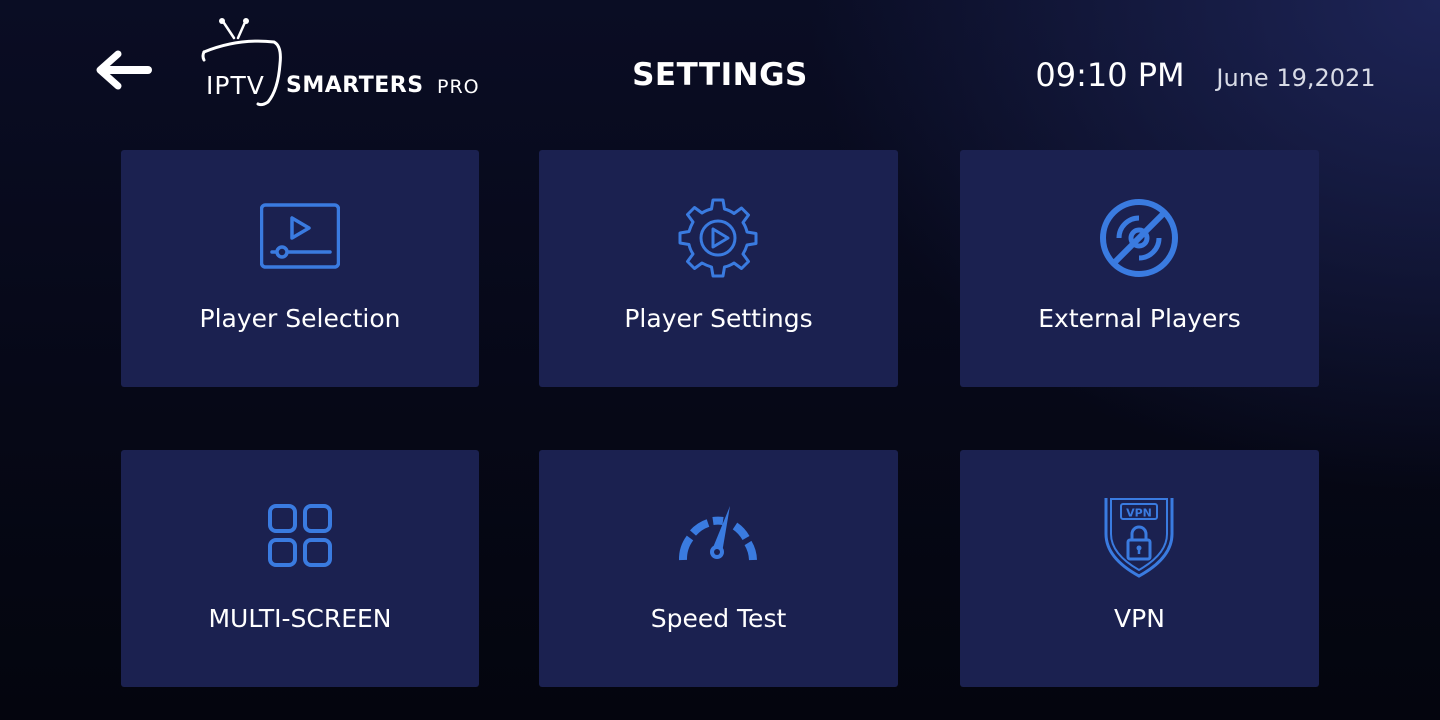 The height and width of the screenshot is (720, 1440). I want to click on tile-label: Player Selection, so click(300, 318).